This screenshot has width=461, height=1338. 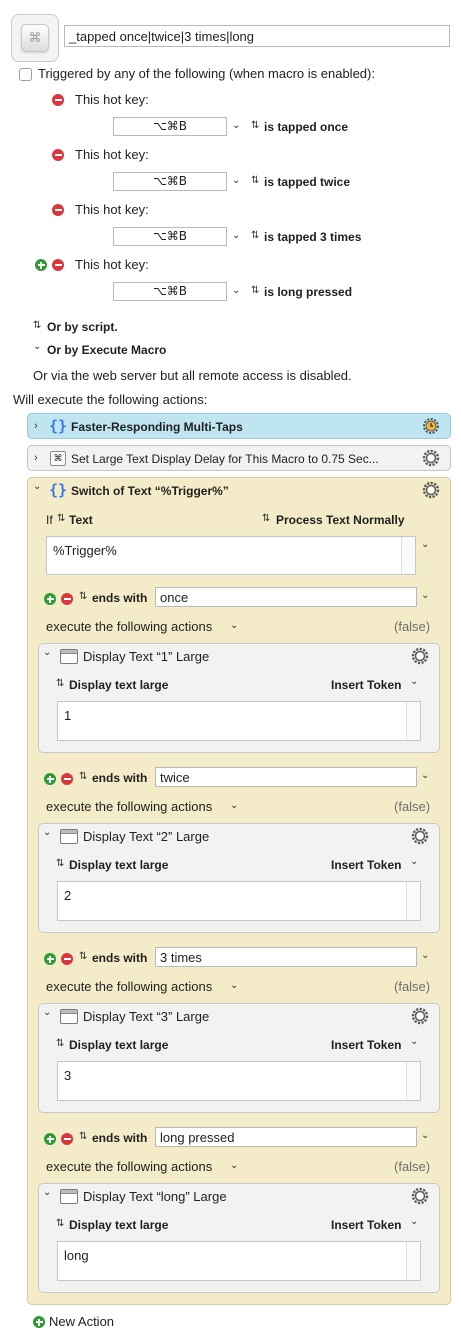 I want to click on display-text-field: 2, so click(x=239, y=901).